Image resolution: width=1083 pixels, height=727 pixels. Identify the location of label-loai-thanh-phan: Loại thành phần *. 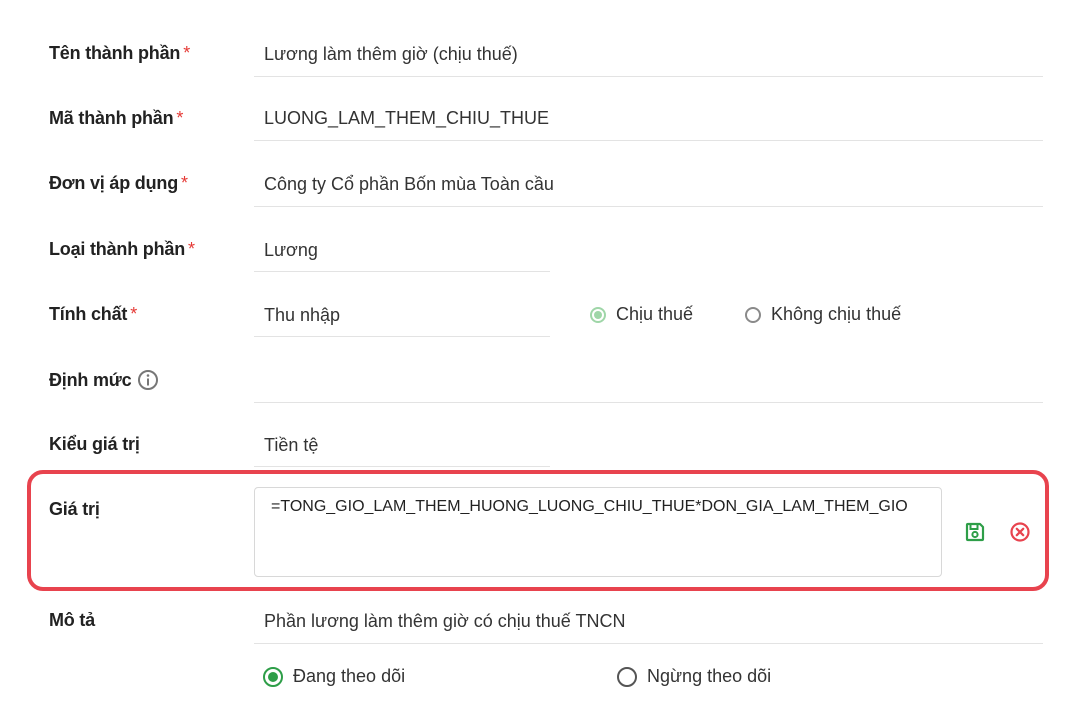
(122, 249).